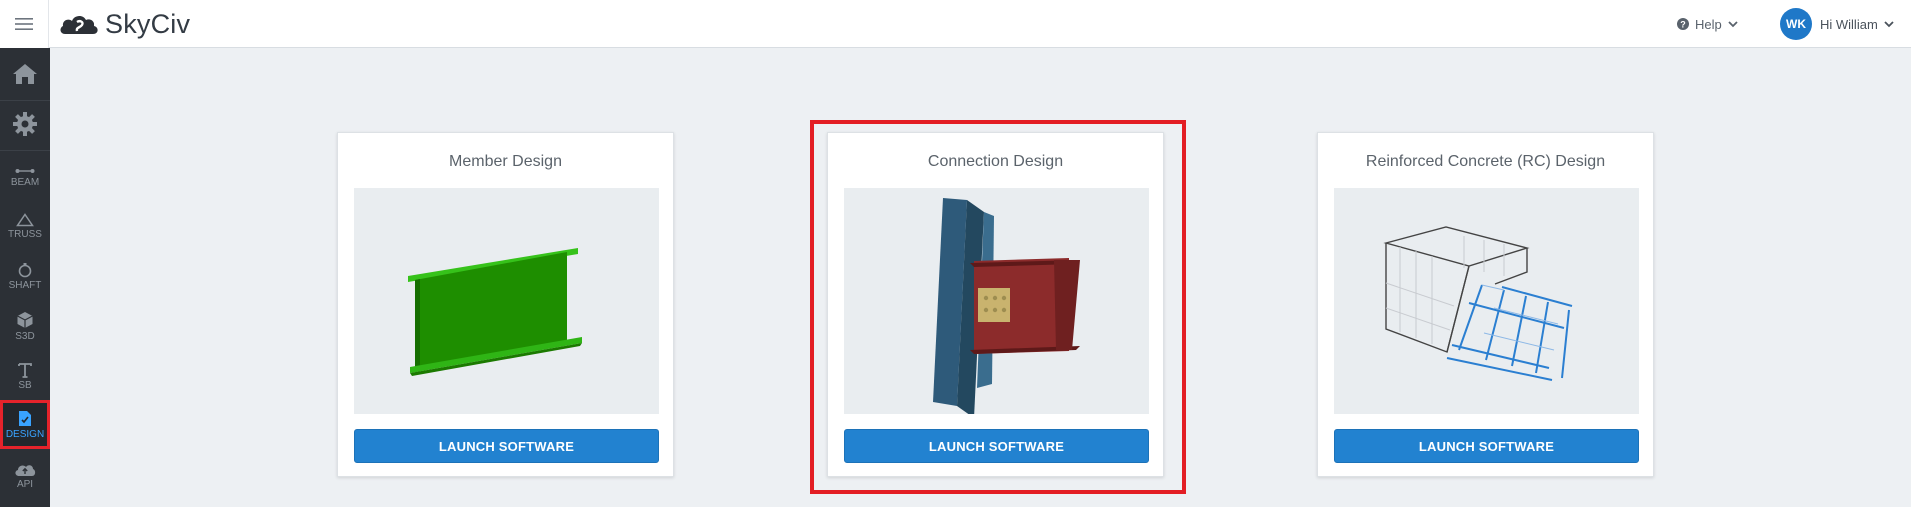 This screenshot has width=1911, height=507. I want to click on top-bar: SkyCiv ? Help WK Hi William, so click(955, 24).